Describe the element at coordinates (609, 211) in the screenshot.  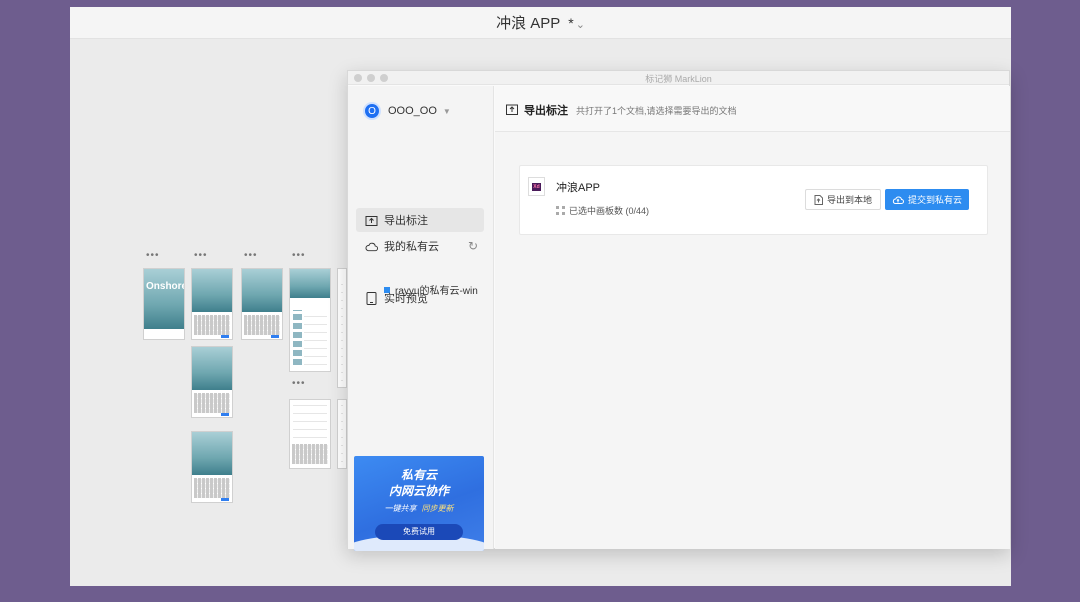
I see `artboard-selection-count: 已选中画板数 (0/44)` at that location.